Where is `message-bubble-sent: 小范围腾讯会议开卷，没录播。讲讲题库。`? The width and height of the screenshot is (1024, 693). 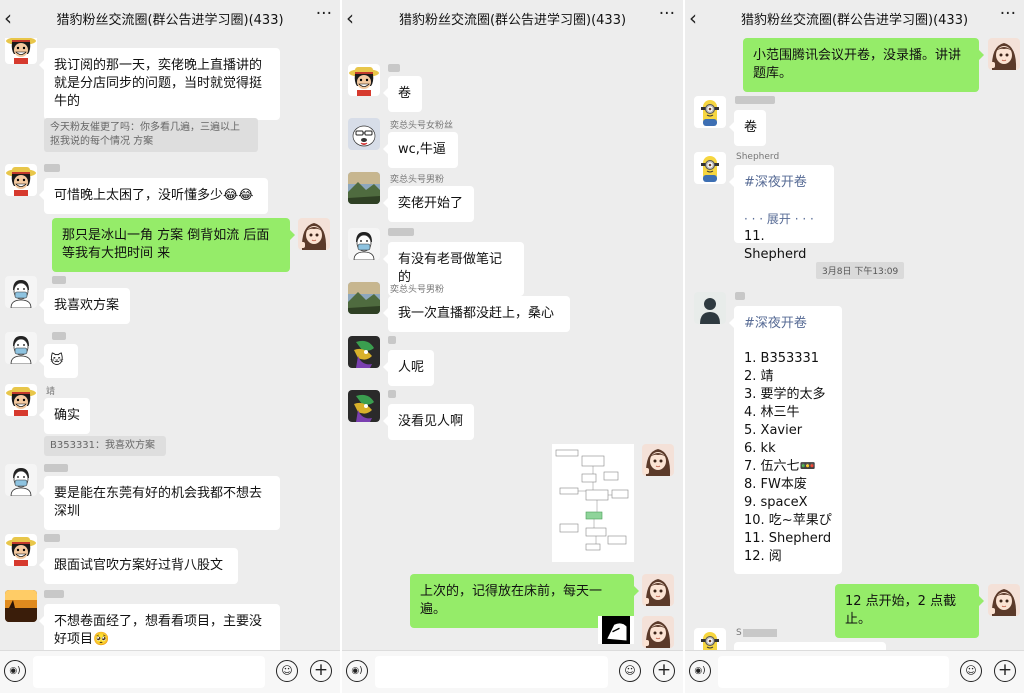 message-bubble-sent: 小范围腾讯会议开卷，没录播。讲讲题库。 is located at coordinates (863, 65).